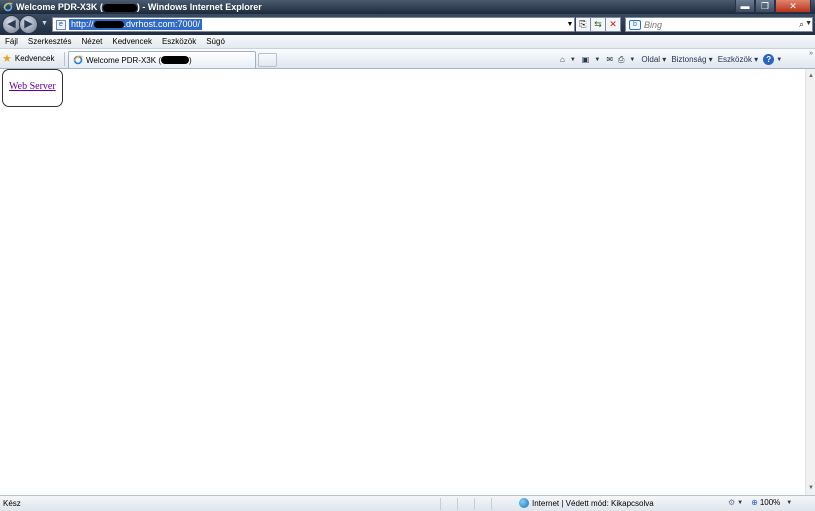  Describe the element at coordinates (609, 59) in the screenshot. I see `mail-icon: ✉` at that location.